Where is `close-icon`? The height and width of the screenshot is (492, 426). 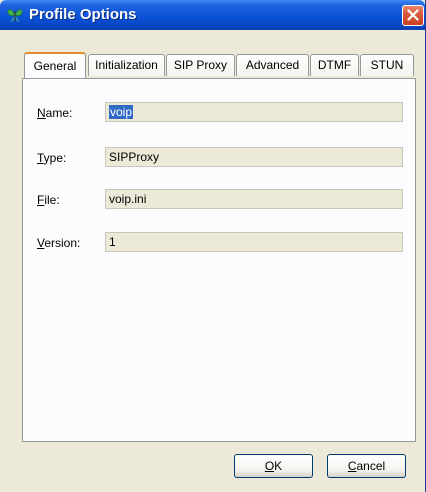 close-icon is located at coordinates (413, 15).